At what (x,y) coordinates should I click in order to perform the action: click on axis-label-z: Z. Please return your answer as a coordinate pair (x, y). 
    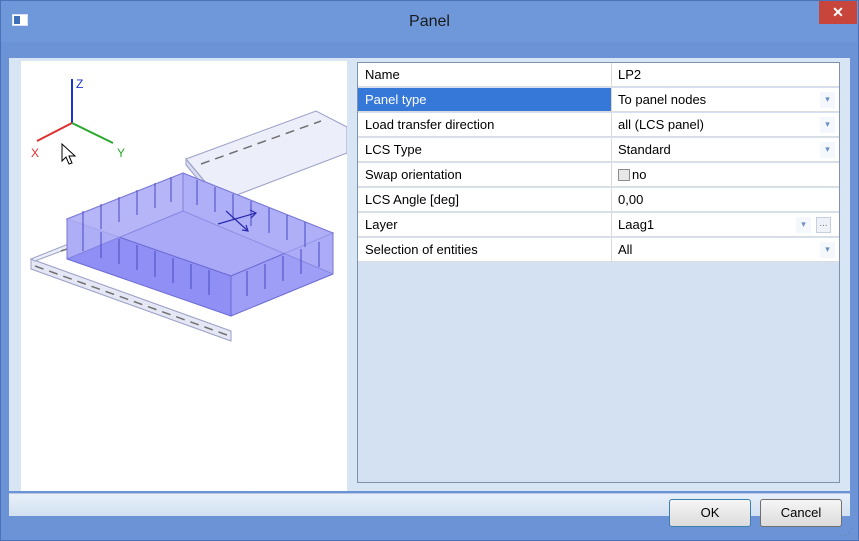
    Looking at the image, I should click on (79, 84).